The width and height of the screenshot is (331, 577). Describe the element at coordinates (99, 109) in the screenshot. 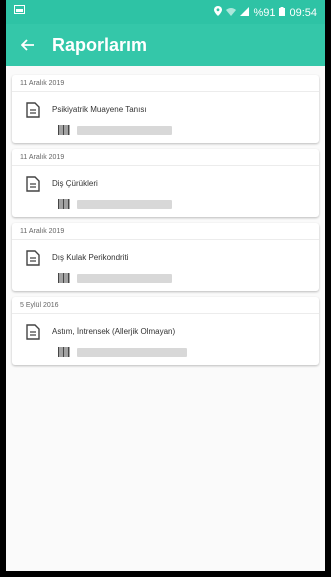

I see `report-diagnosis: Psikiyatrik Muayene Tanısı` at that location.